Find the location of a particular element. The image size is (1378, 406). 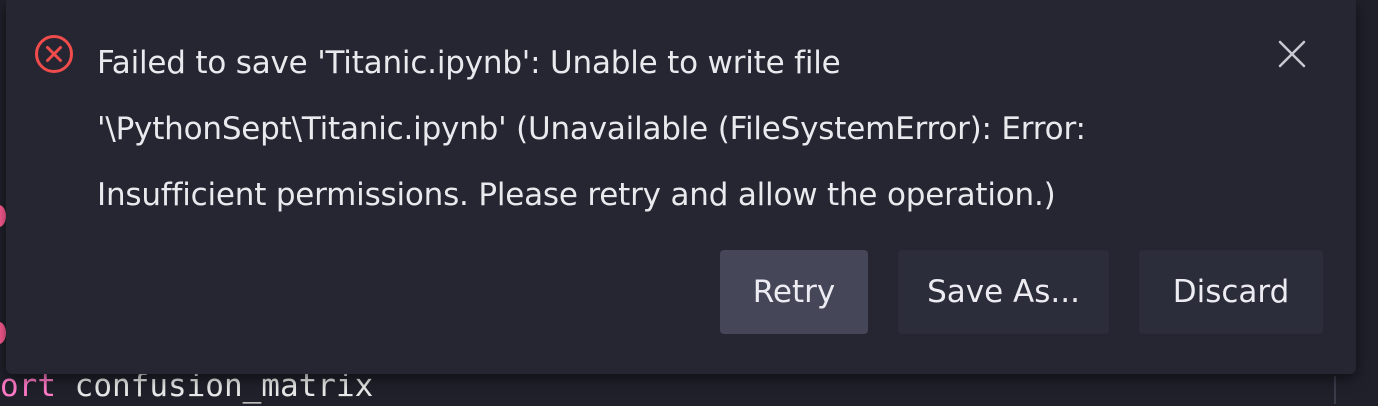

retry-button: Retry is located at coordinates (794, 292).